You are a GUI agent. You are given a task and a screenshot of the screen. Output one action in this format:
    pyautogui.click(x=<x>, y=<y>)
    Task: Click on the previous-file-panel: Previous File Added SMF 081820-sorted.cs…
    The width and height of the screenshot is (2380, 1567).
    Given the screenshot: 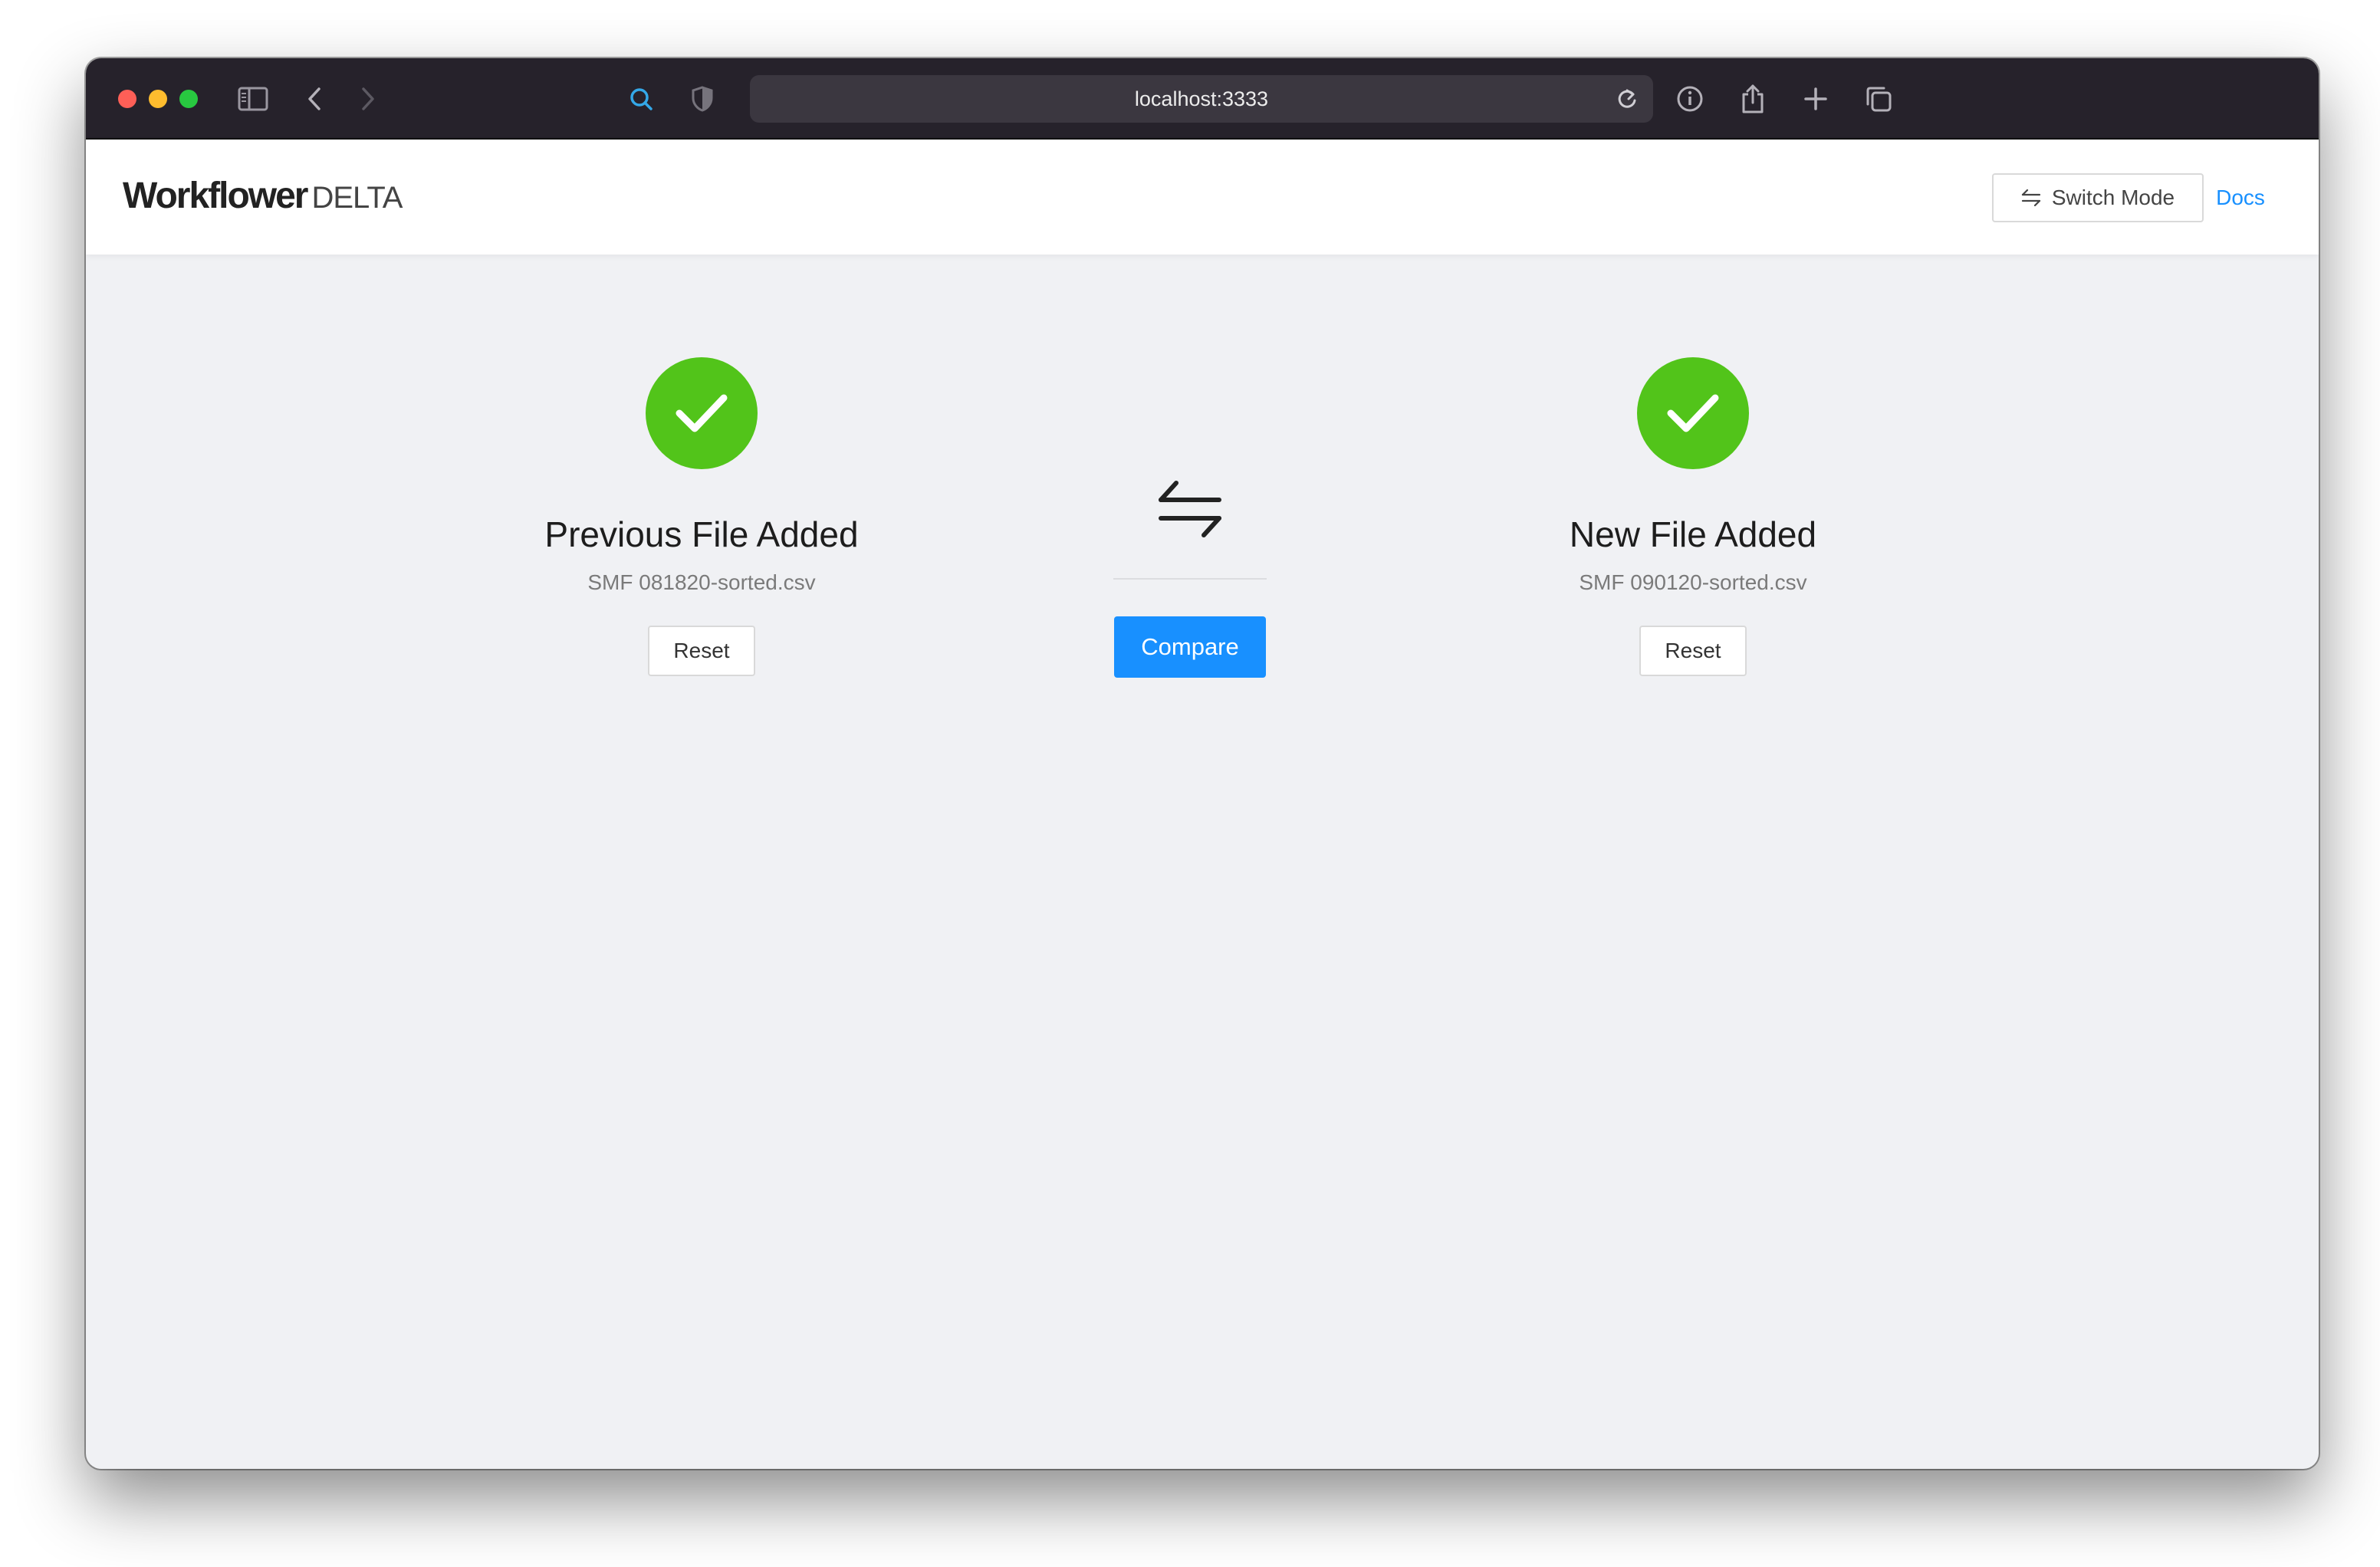 What is the action you would take?
    pyautogui.click(x=702, y=516)
    